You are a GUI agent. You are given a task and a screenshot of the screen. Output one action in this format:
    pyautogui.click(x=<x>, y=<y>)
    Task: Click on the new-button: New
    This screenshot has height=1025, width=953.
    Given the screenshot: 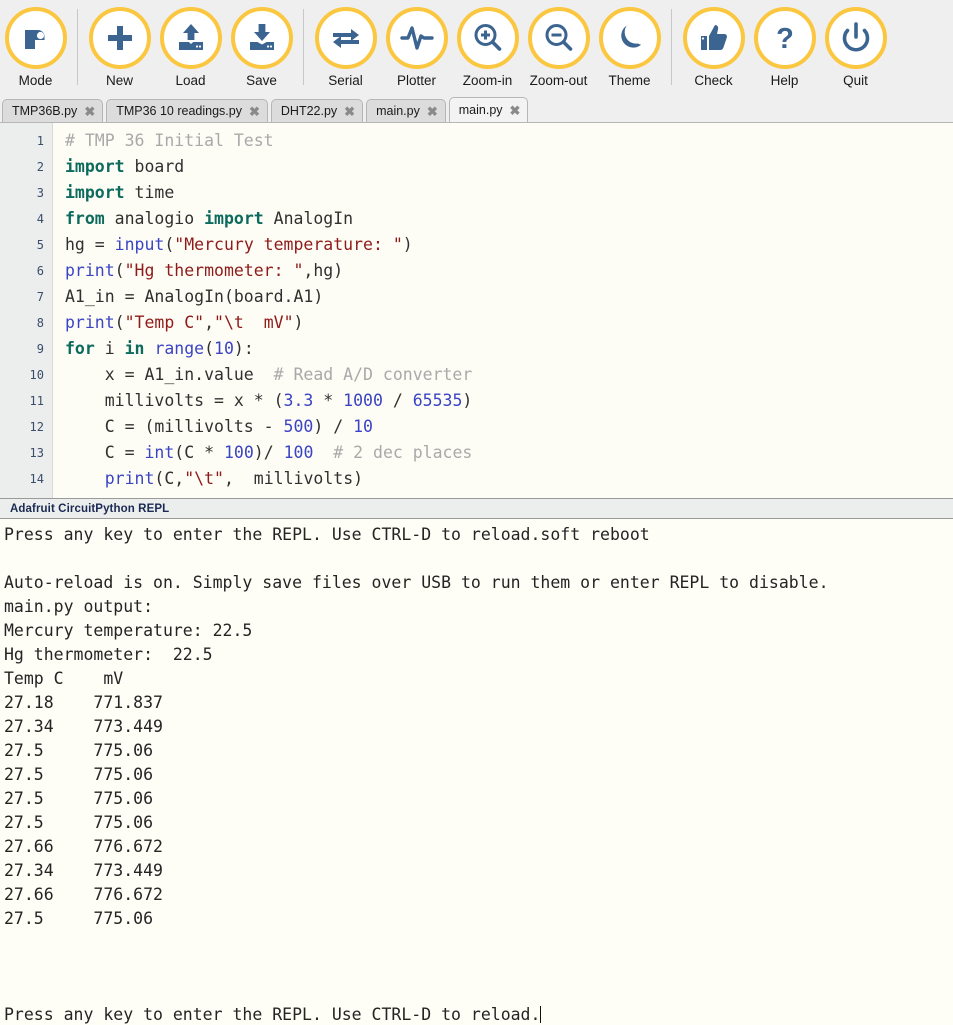 What is the action you would take?
    pyautogui.click(x=119, y=48)
    